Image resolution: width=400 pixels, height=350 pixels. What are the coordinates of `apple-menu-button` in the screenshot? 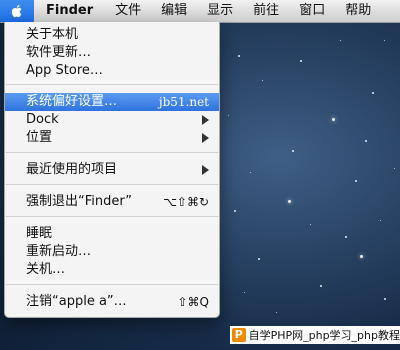 It's located at (17, 11).